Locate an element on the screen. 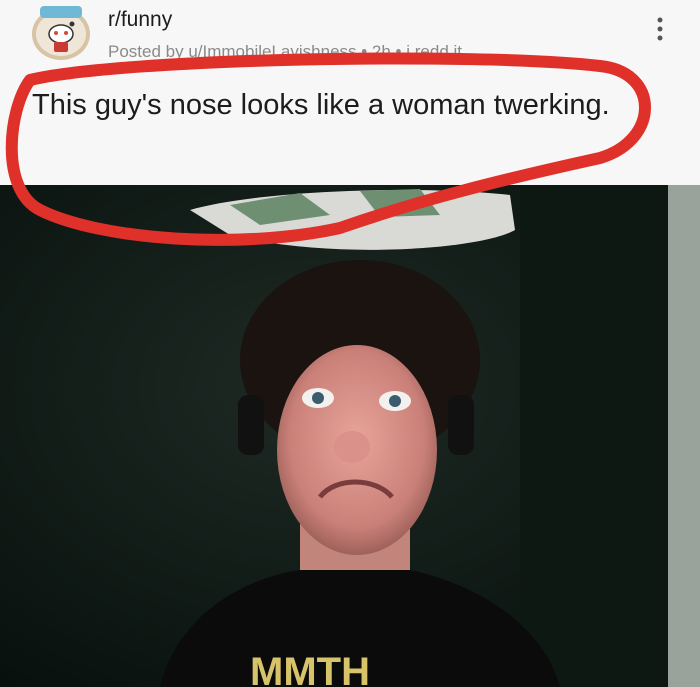 The image size is (700, 687). author-link: u/ImmobileLavishness is located at coordinates (272, 51).